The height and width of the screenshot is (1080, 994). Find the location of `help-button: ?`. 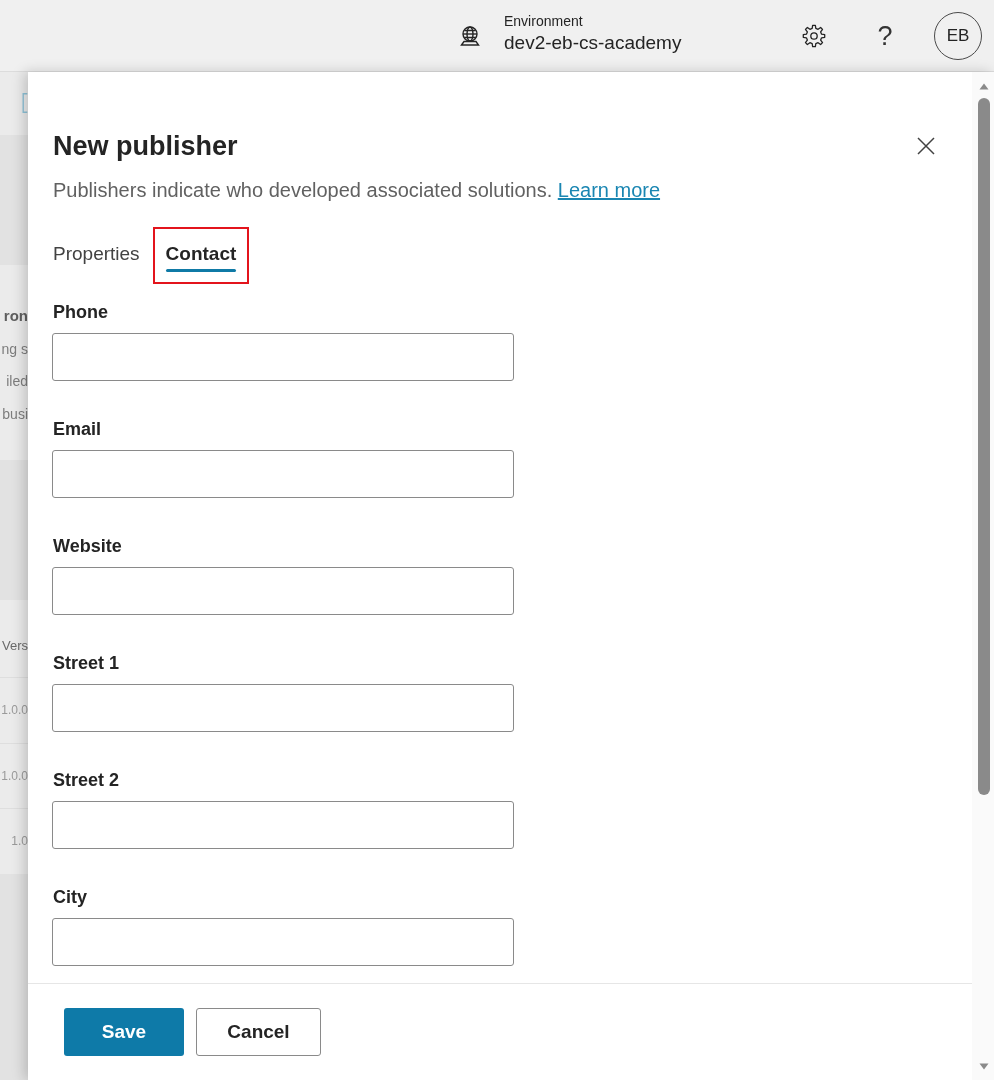

help-button: ? is located at coordinates (885, 35).